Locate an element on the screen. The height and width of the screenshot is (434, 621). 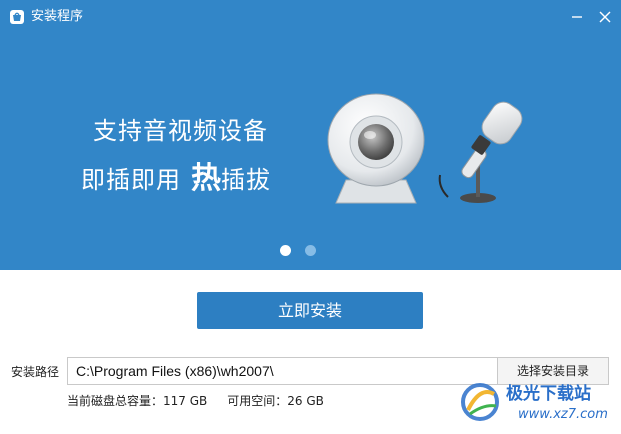
app-store-icon is located at coordinates (17, 17).